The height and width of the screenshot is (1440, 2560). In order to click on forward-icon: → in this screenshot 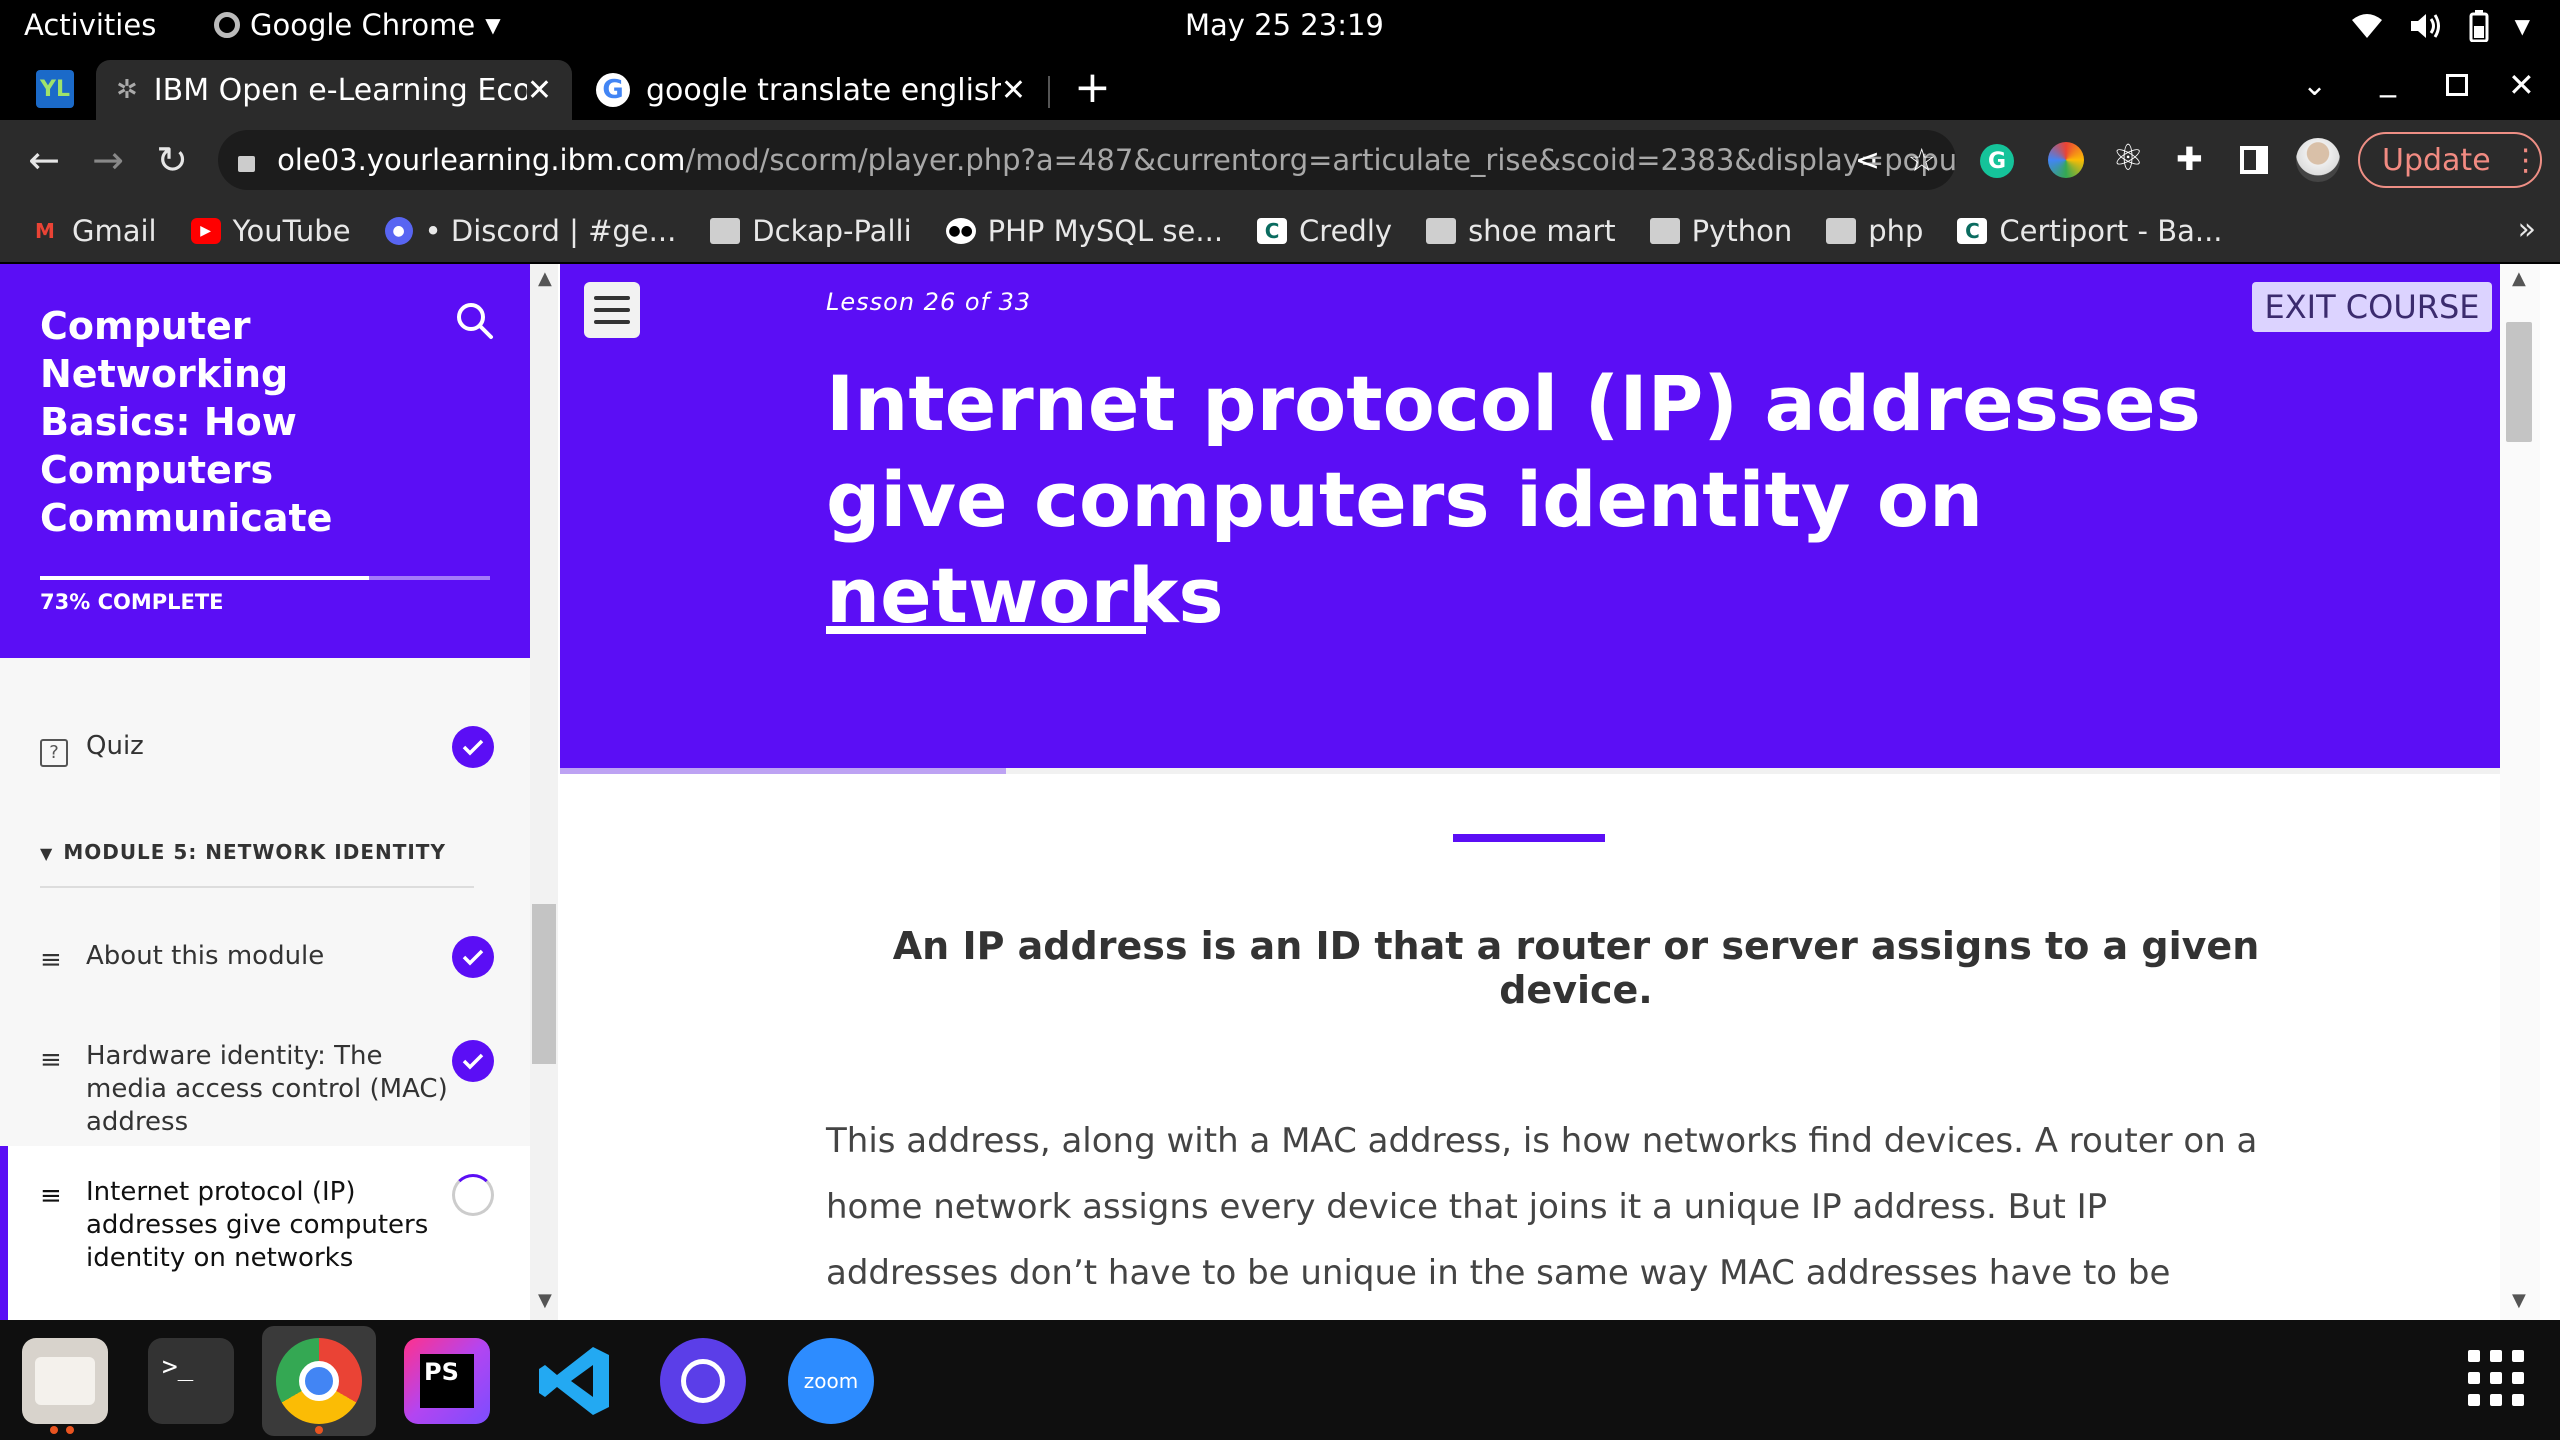, I will do `click(108, 160)`.